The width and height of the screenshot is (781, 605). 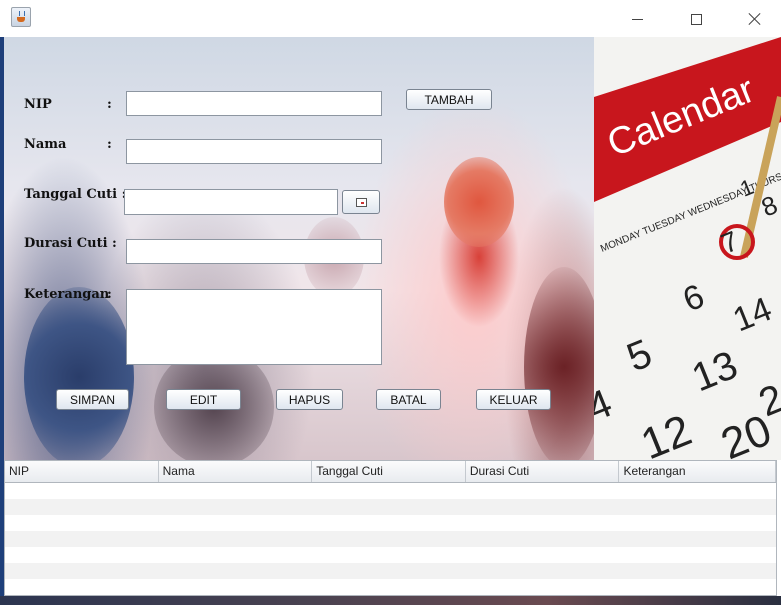 What do you see at coordinates (513, 399) in the screenshot?
I see `keluar-button: KELUAR` at bounding box center [513, 399].